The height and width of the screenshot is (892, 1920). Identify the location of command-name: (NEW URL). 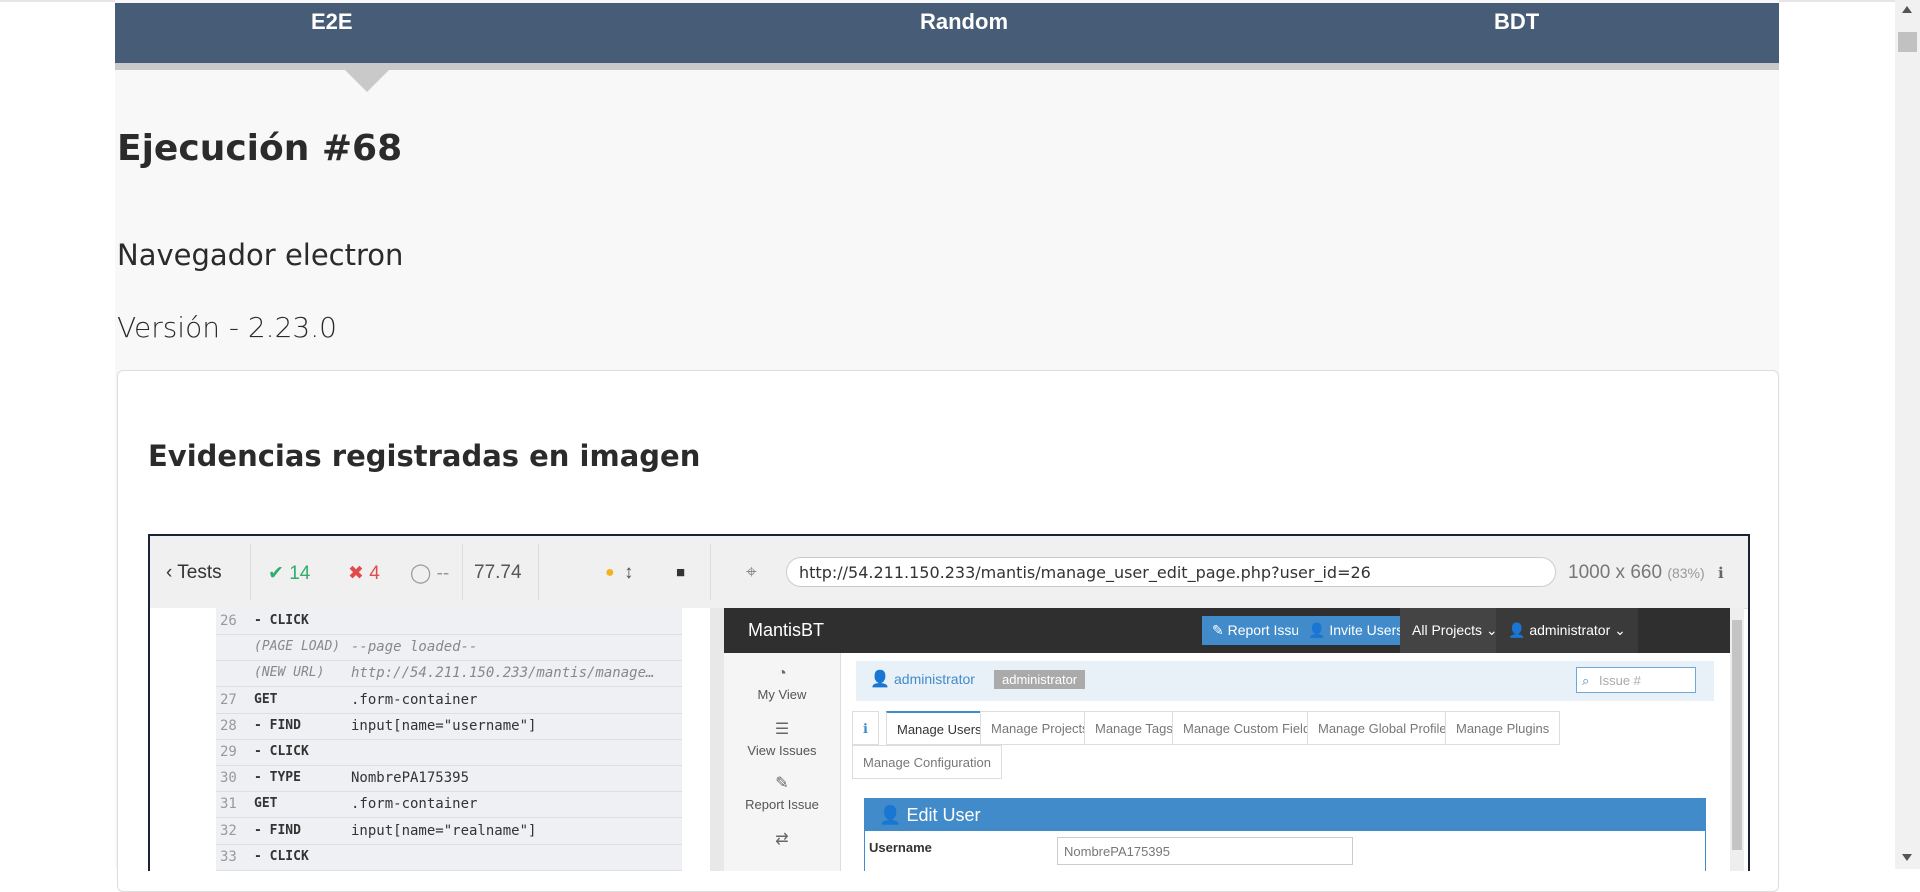
(289, 673).